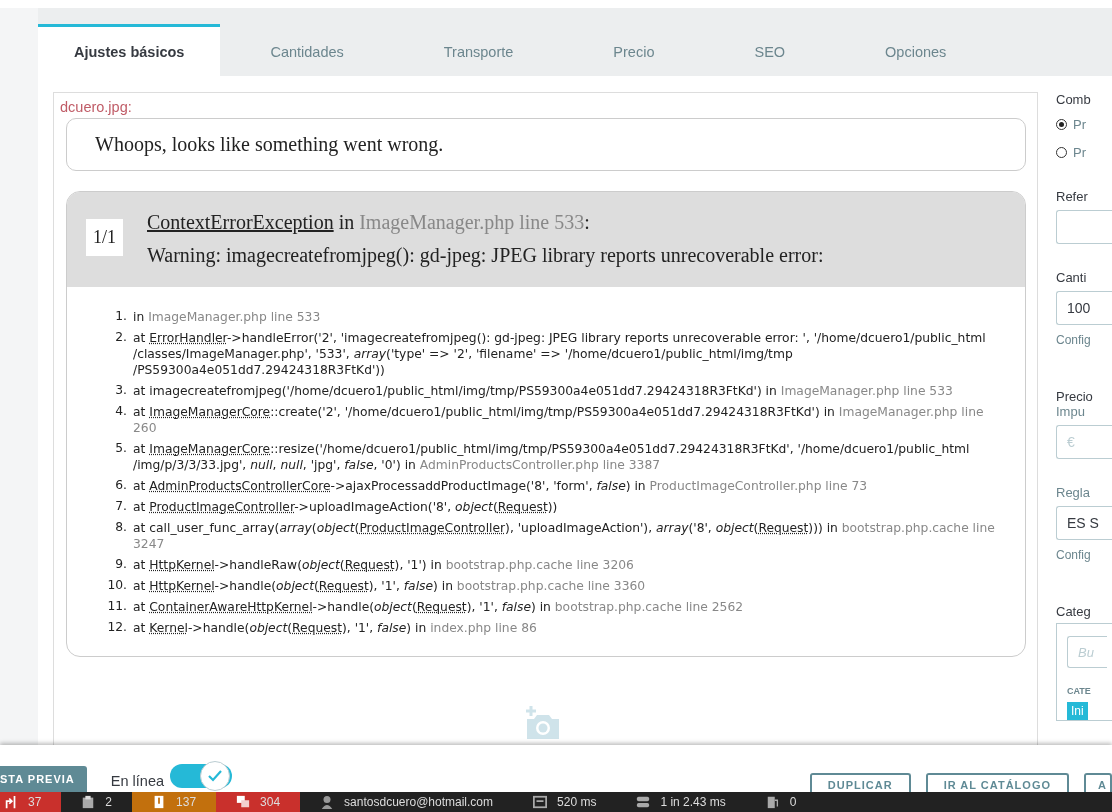 The image size is (1112, 812). Describe the element at coordinates (1073, 99) in the screenshot. I see `field-label: Comb` at that location.